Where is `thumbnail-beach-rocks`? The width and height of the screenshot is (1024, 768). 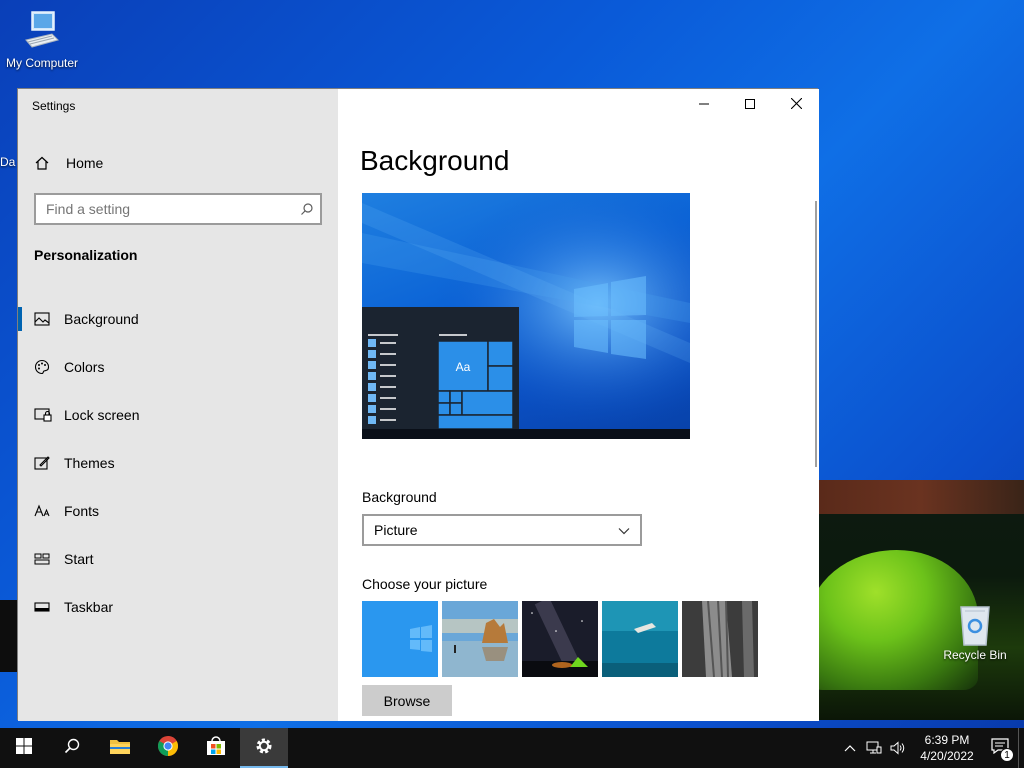 thumbnail-beach-rocks is located at coordinates (480, 639).